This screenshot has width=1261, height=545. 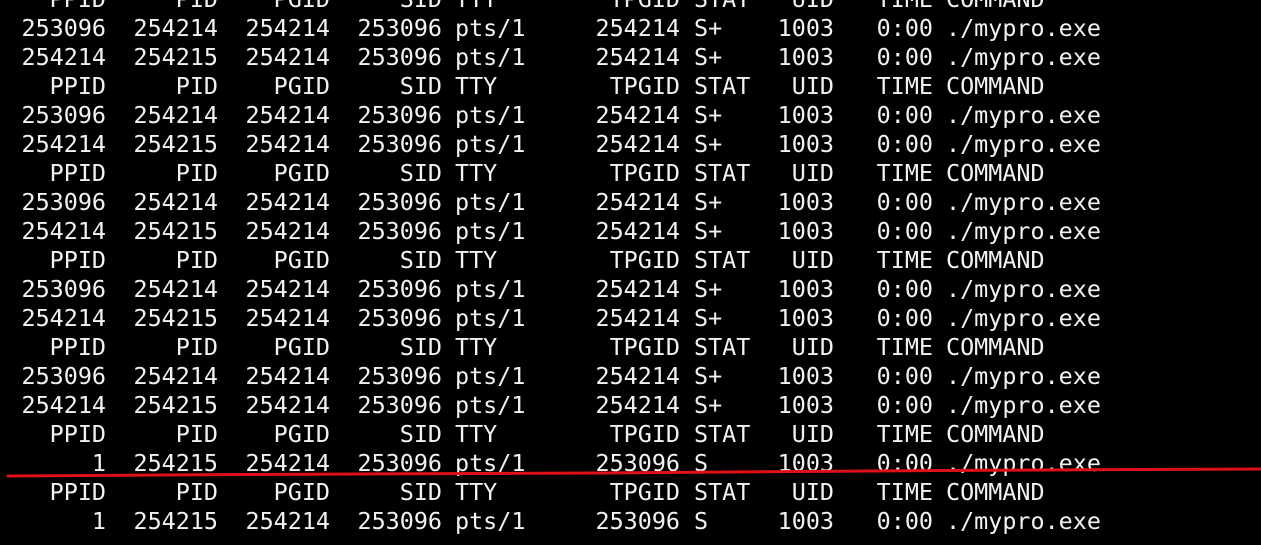 I want to click on ps-col-stat: S, so click(x=701, y=463).